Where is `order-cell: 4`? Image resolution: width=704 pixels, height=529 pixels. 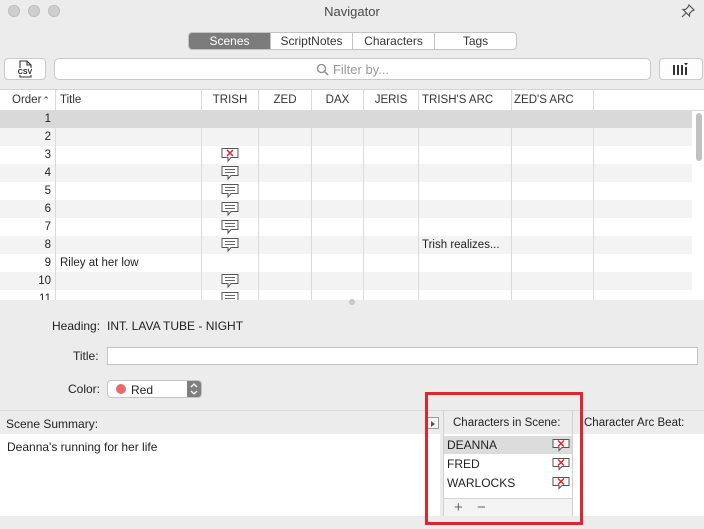
order-cell: 4 is located at coordinates (28, 173).